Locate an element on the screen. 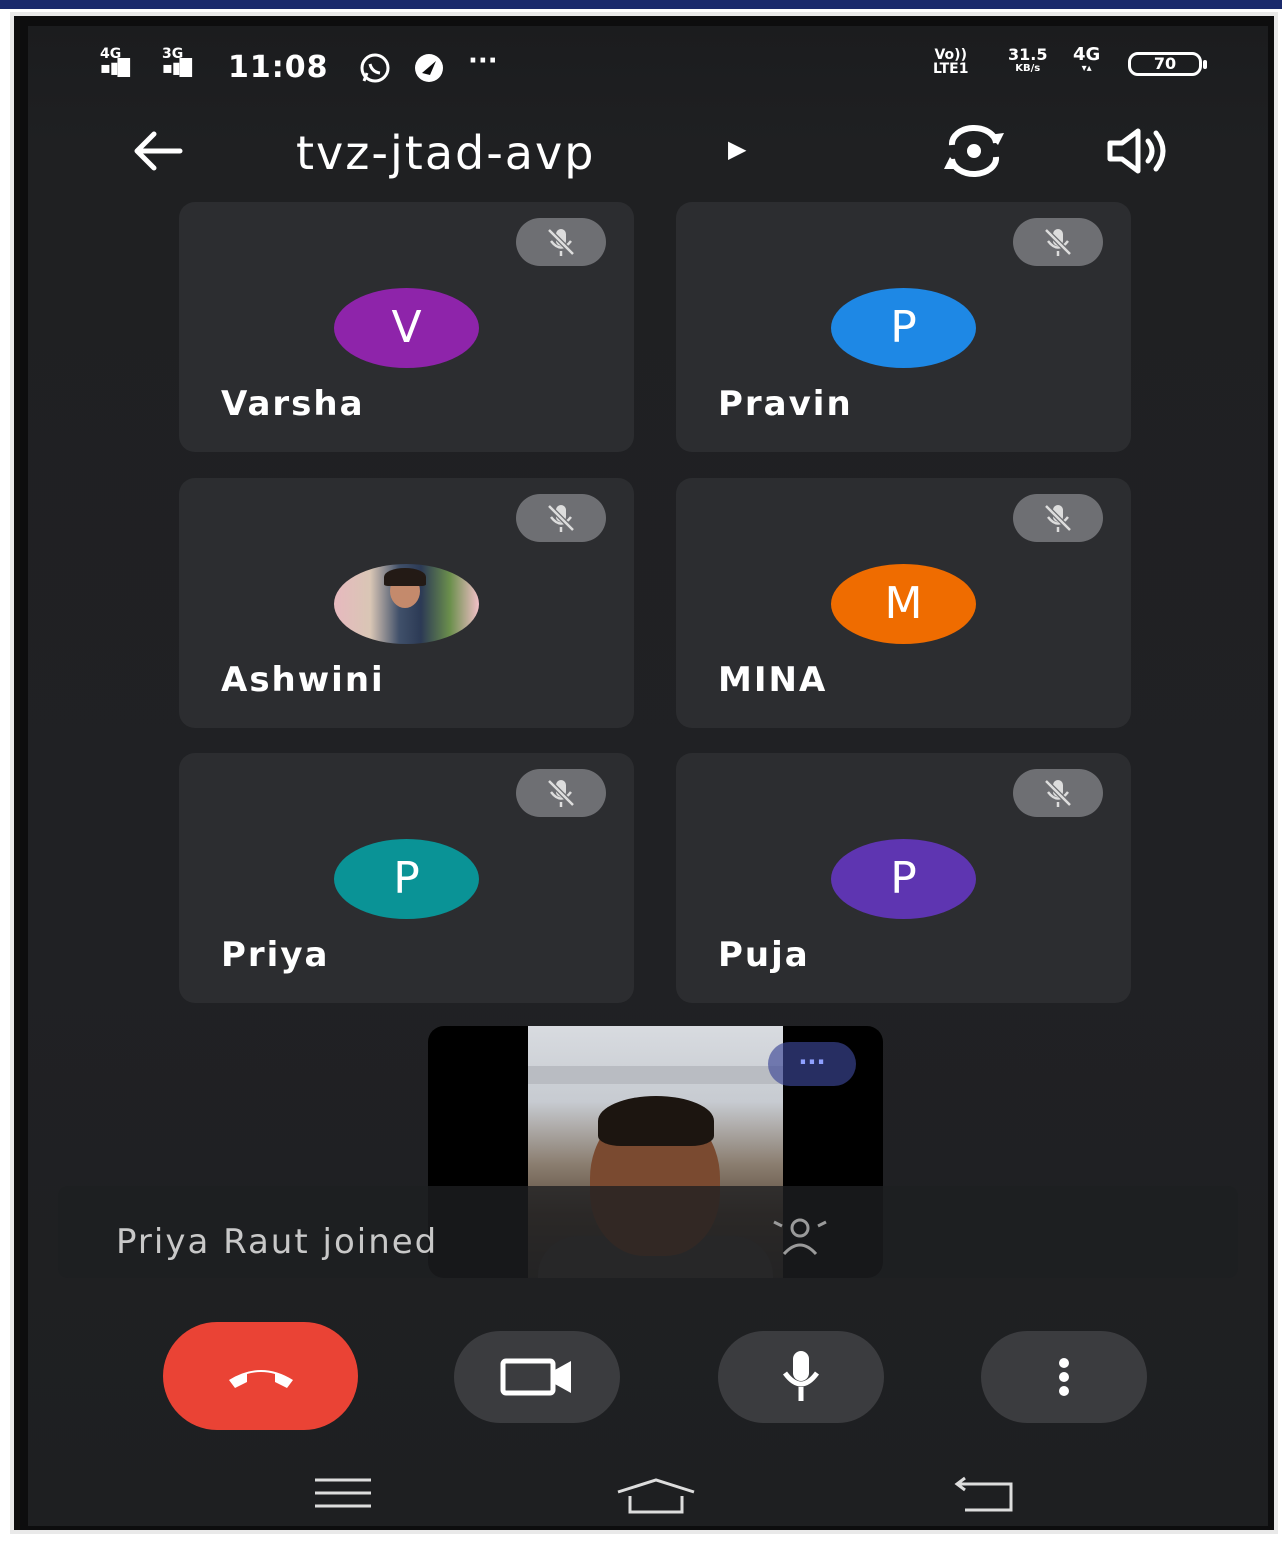  meeting-code: tvz-jtad-avp is located at coordinates (445, 153).